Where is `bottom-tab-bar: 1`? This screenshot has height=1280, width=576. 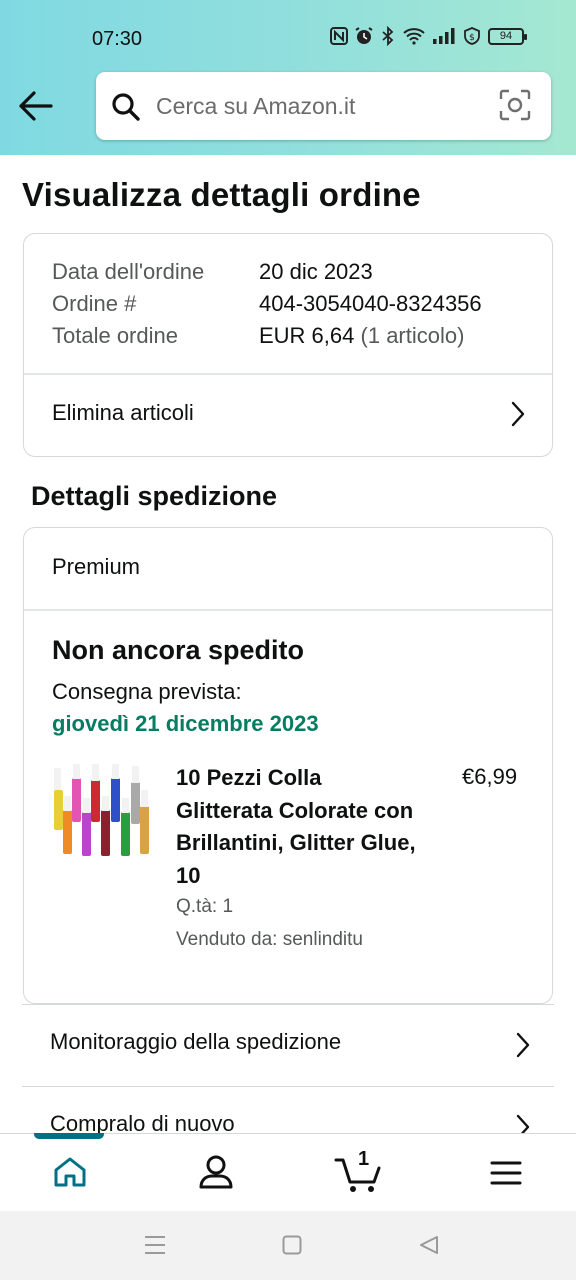
bottom-tab-bar: 1 is located at coordinates (288, 1172).